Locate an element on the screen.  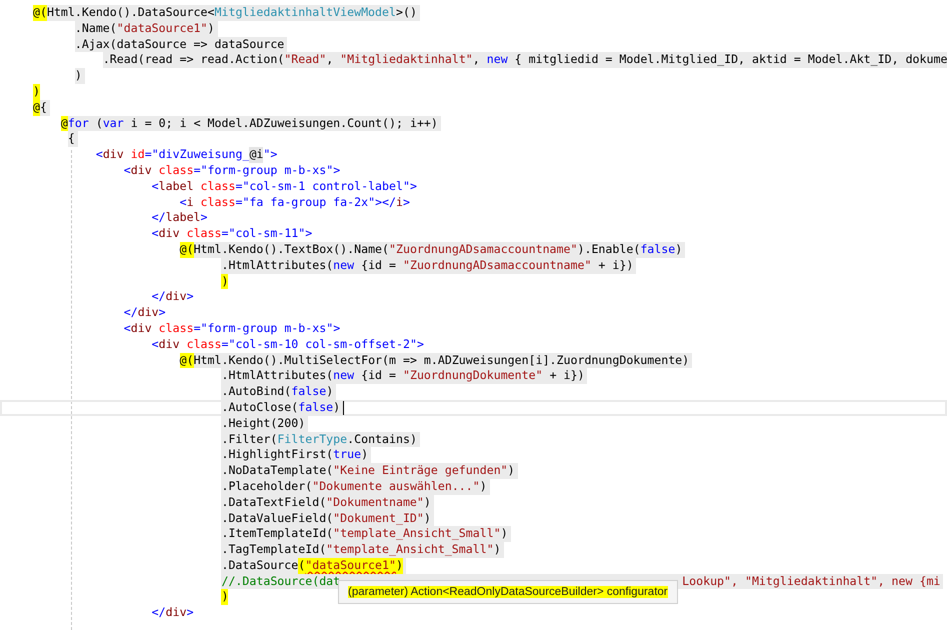
code-token: "col-sm-1 control-label" is located at coordinates (326, 186).